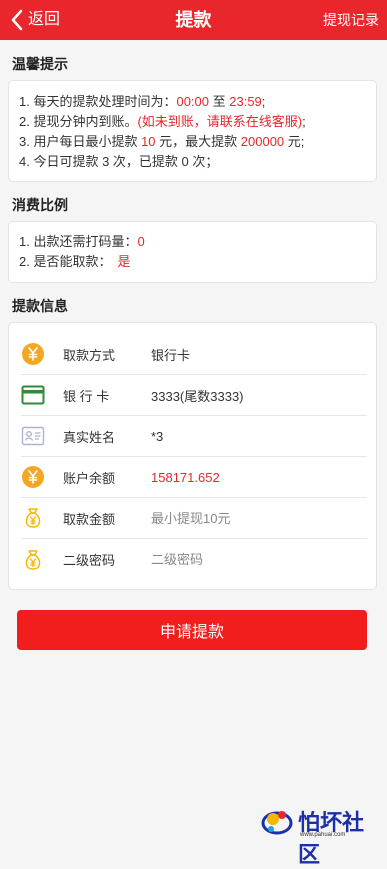  I want to click on balance-label: 账户余额, so click(89, 478).